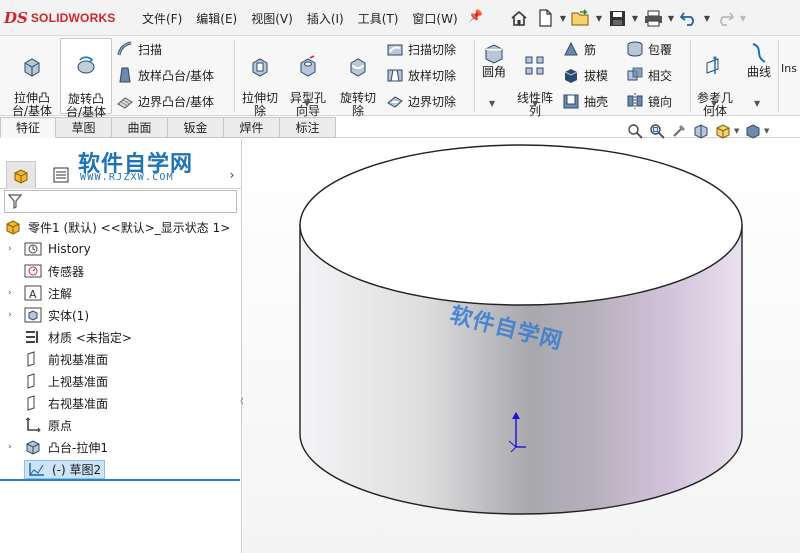 The width and height of the screenshot is (800, 553). I want to click on print-icon, so click(653, 18).